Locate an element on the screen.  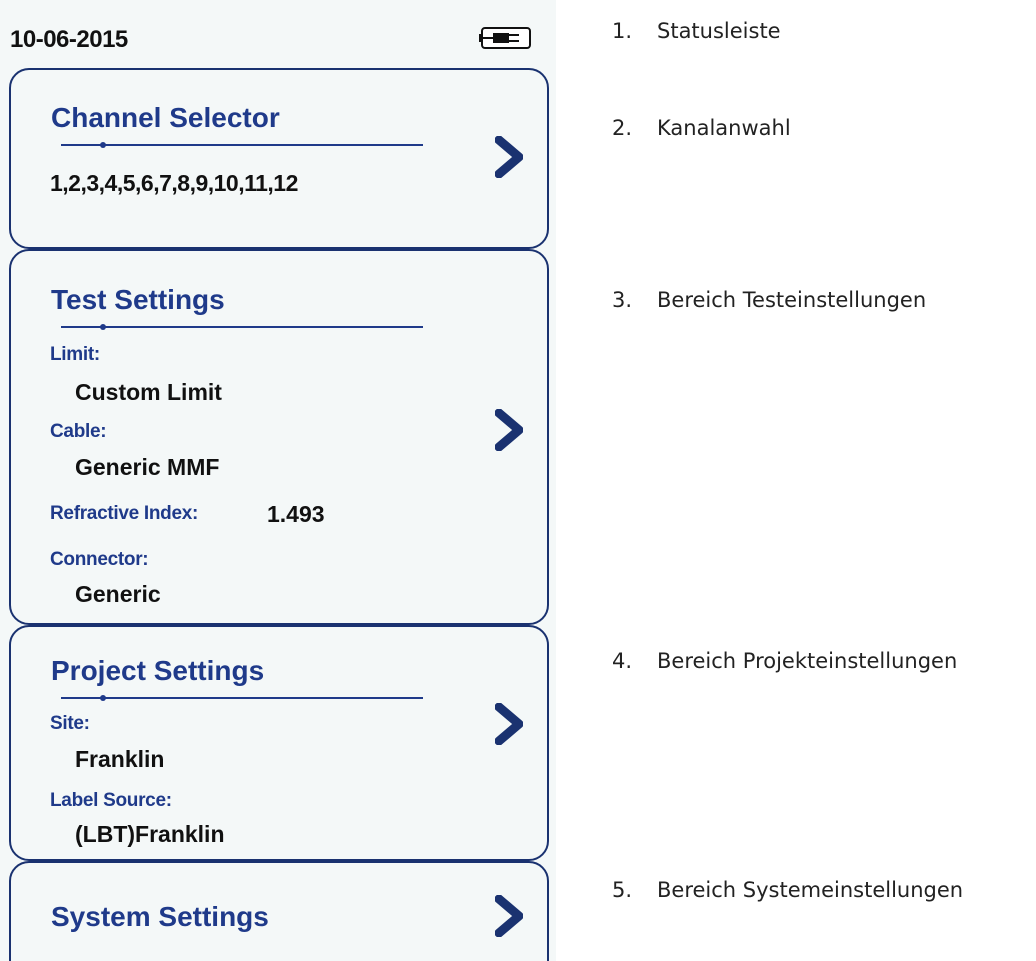
label-source-label: Label Source: is located at coordinates (111, 800).